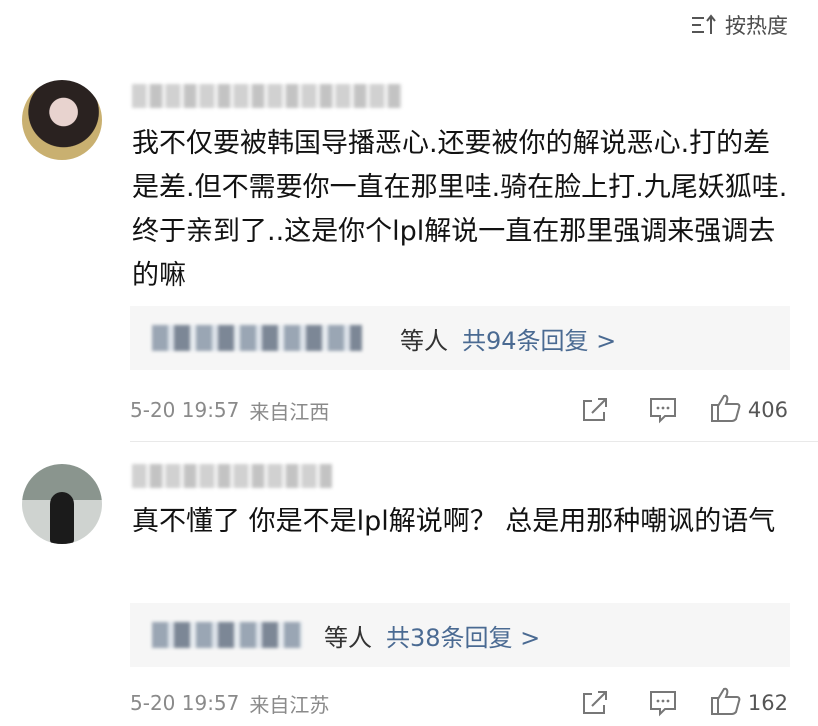 The image size is (818, 726). I want to click on reply-count-link: 共38条回复 >, so click(463, 635).